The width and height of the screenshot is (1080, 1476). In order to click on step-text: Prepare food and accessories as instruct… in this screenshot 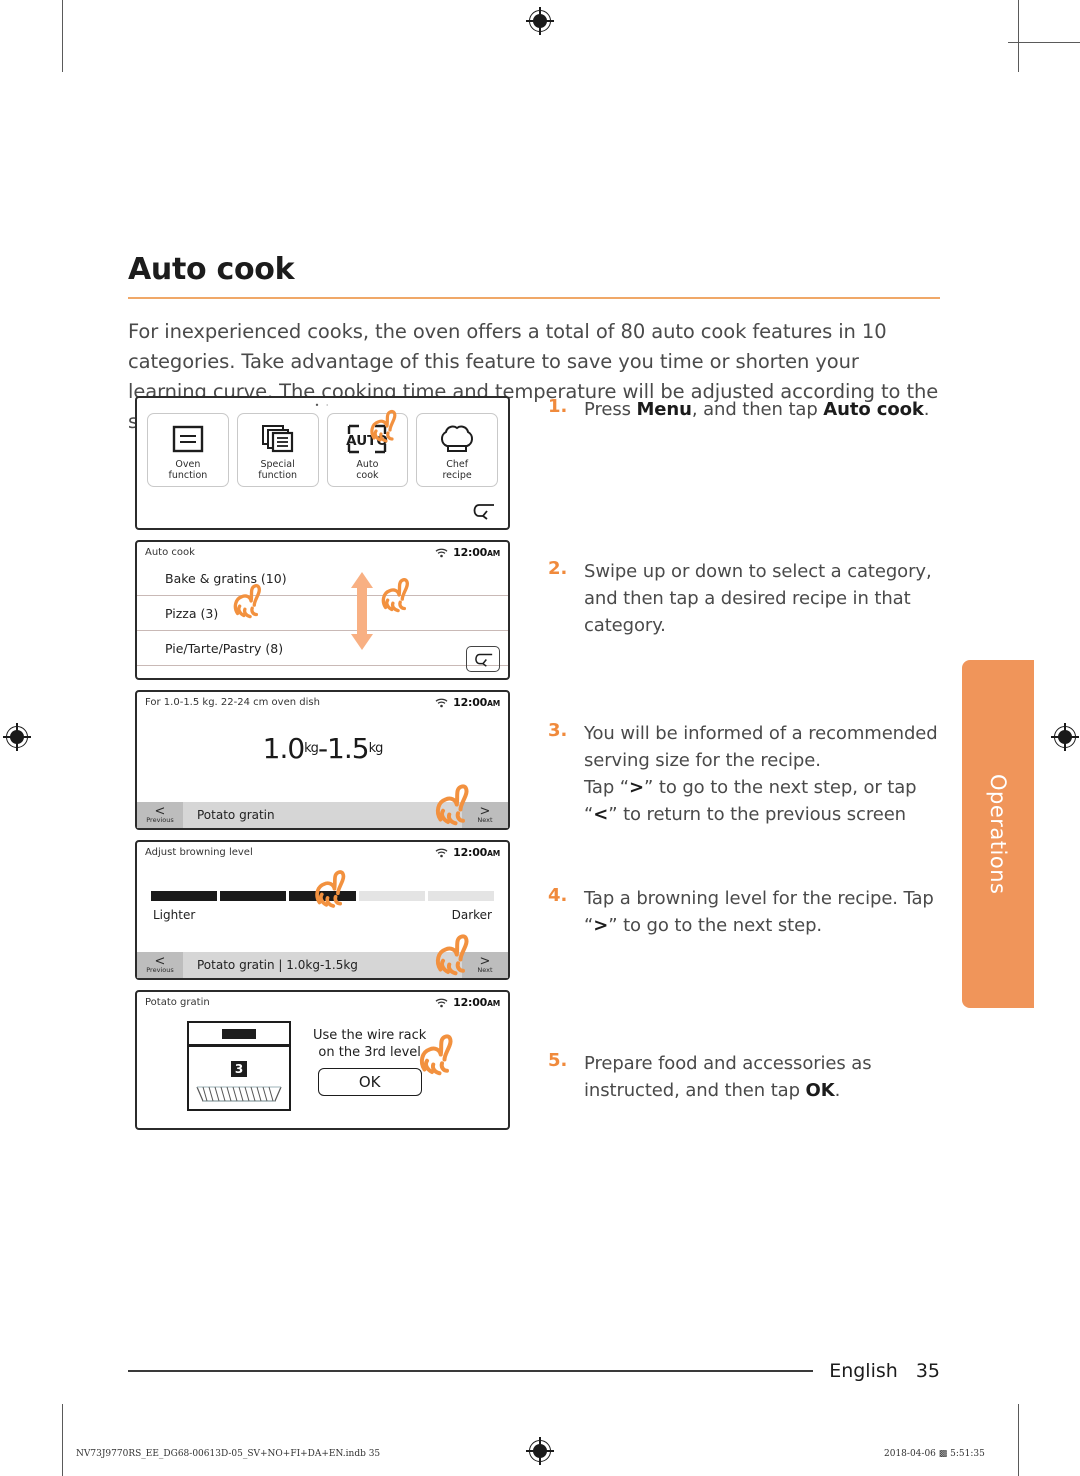, I will do `click(728, 1077)`.